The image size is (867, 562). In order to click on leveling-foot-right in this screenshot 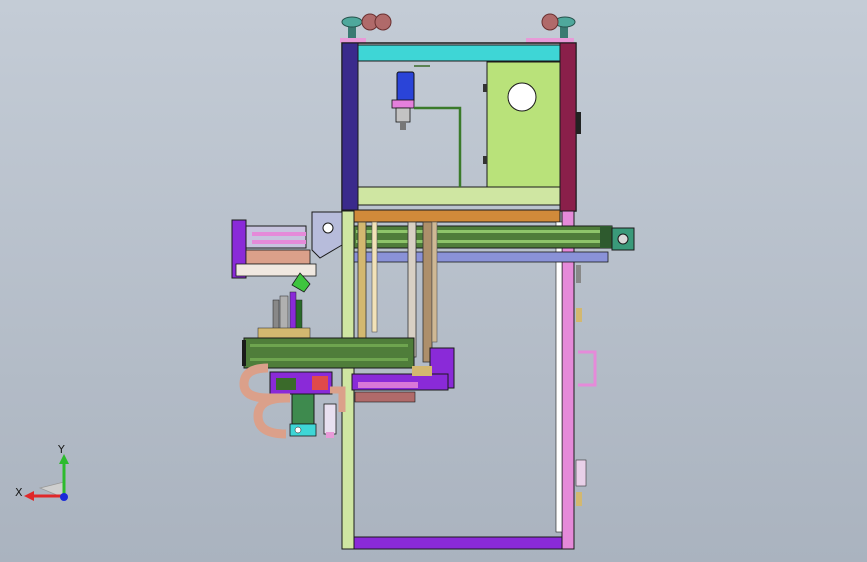, I will do `click(551, 28)`.